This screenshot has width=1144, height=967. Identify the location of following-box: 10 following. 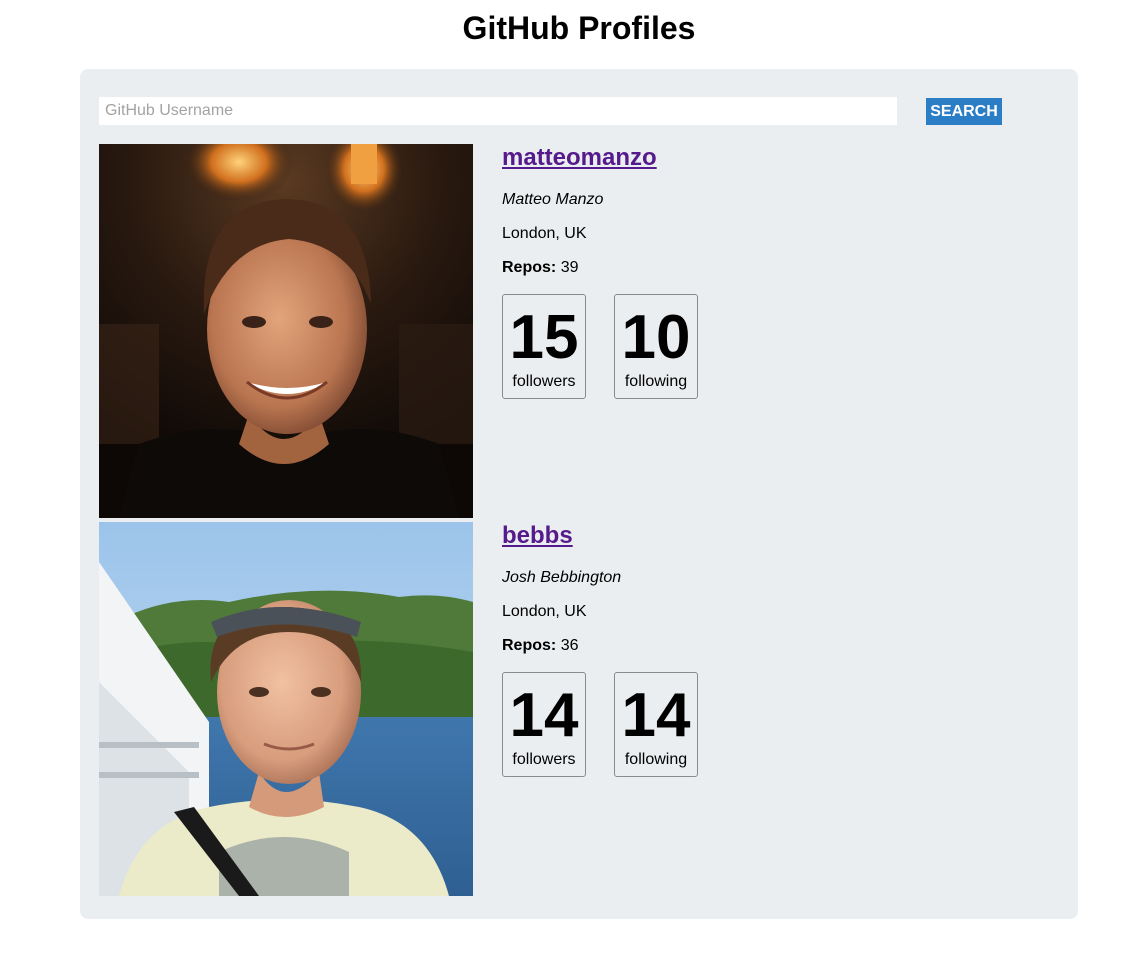
(656, 346).